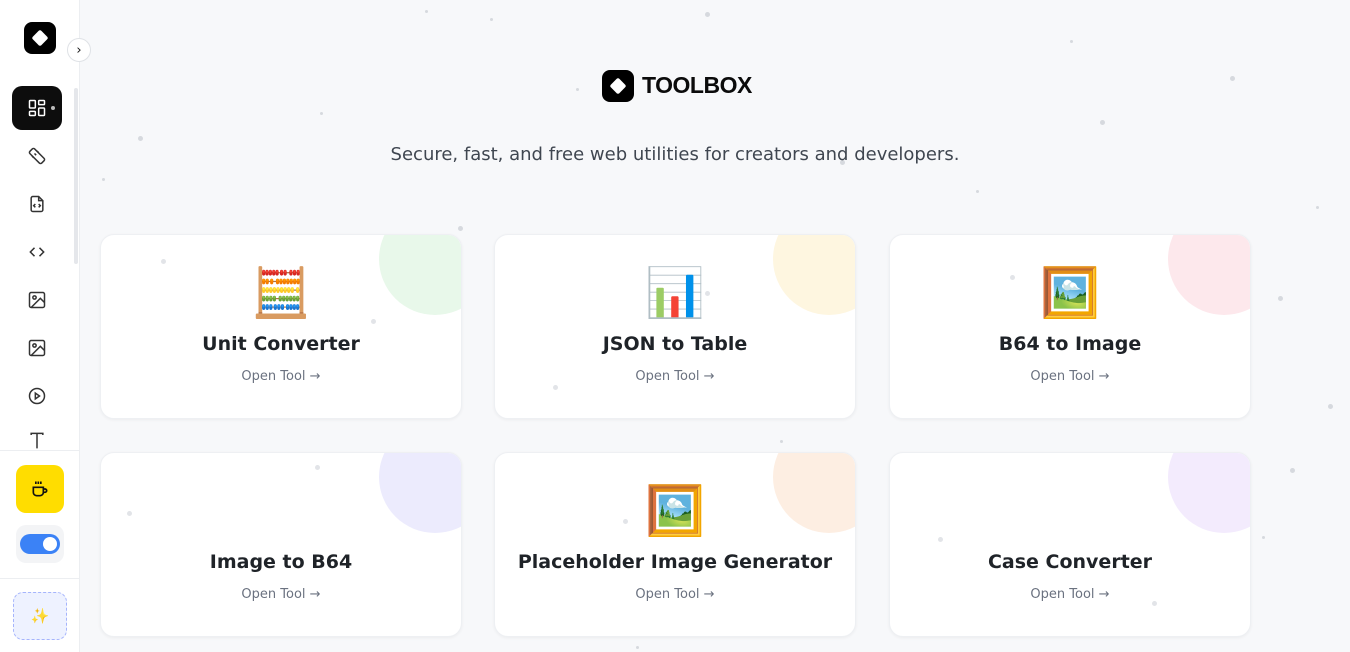  I want to click on sidebar-item-unit-converter, so click(37, 156).